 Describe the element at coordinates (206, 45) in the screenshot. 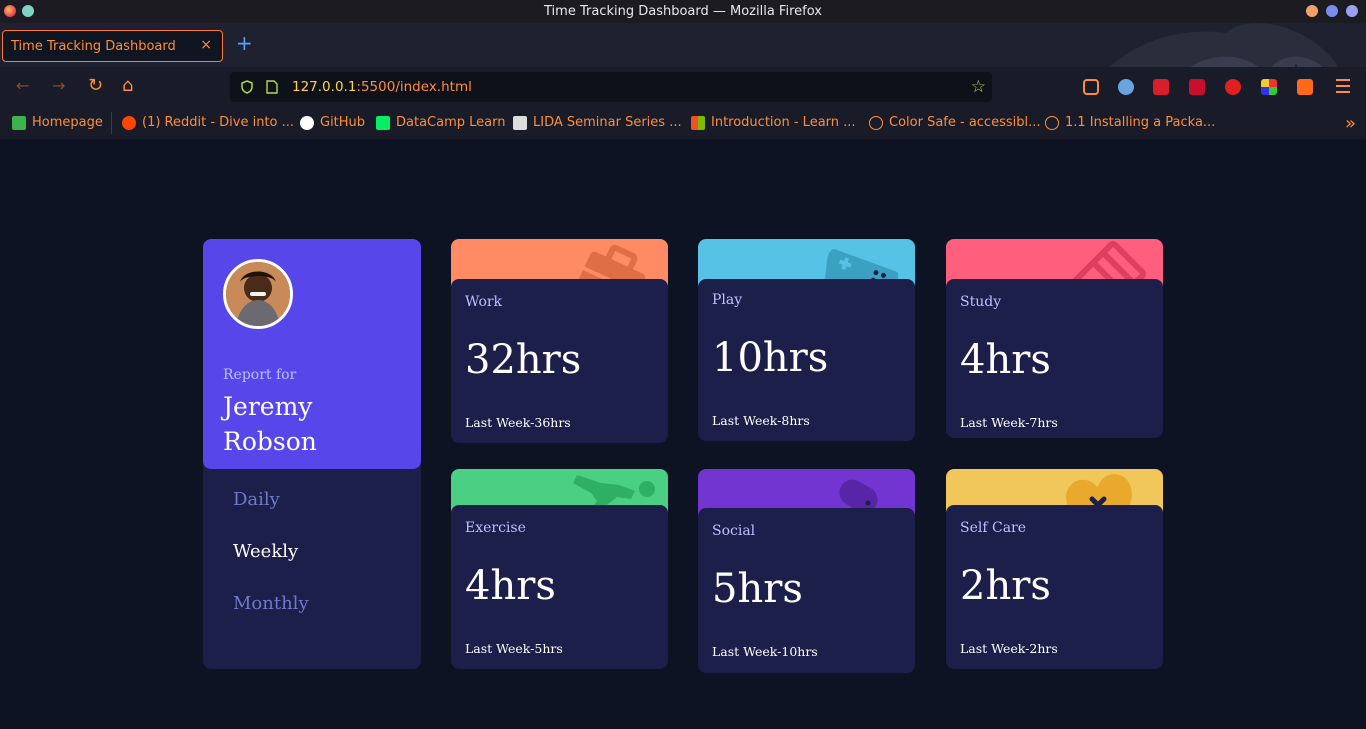

I see `tab-close-icon: ×` at that location.